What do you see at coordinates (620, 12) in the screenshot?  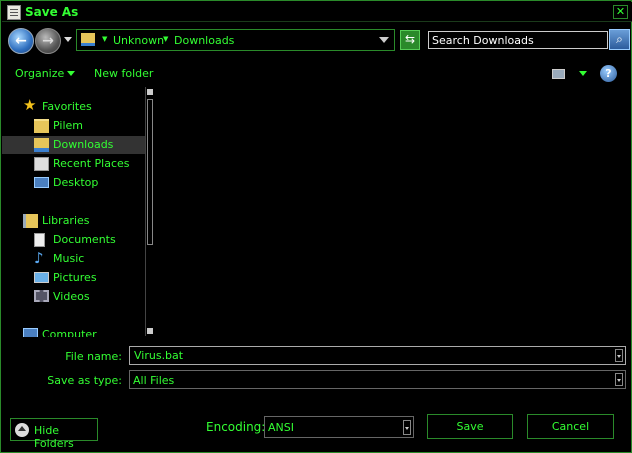 I see `close-button: ✕` at bounding box center [620, 12].